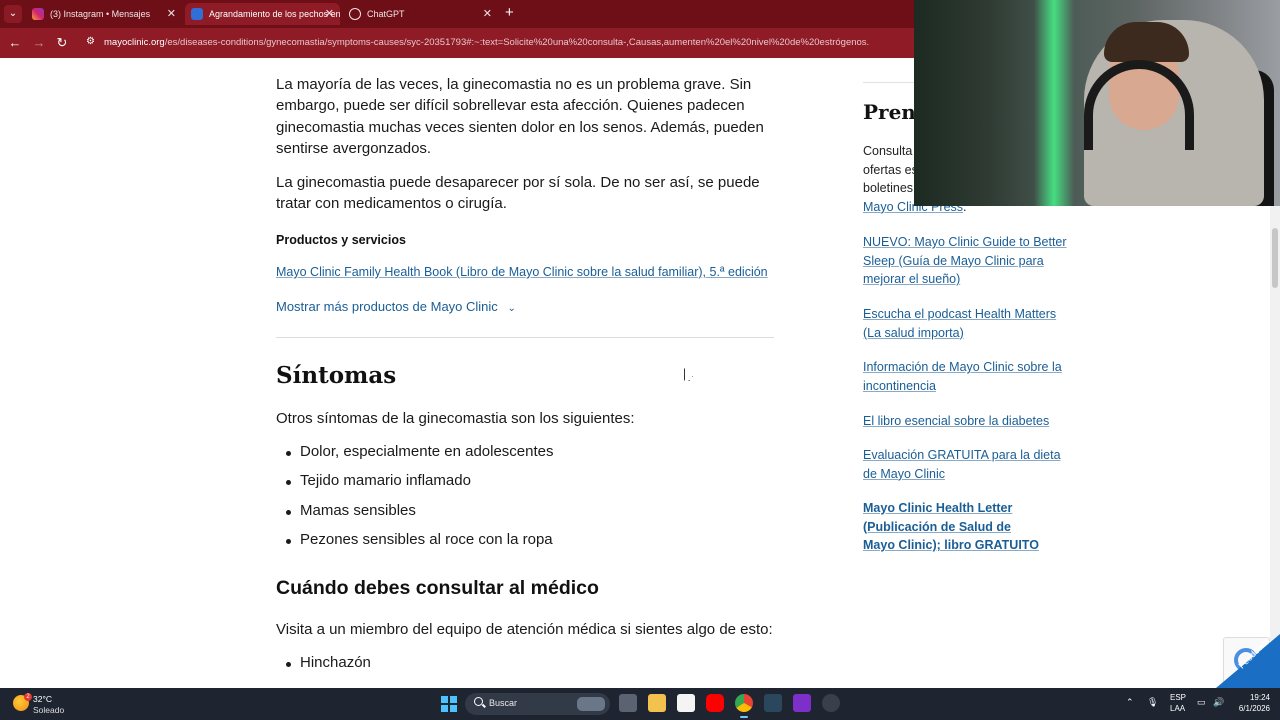  Describe the element at coordinates (1146, 42) in the screenshot. I see `webcam-person-hair` at that location.